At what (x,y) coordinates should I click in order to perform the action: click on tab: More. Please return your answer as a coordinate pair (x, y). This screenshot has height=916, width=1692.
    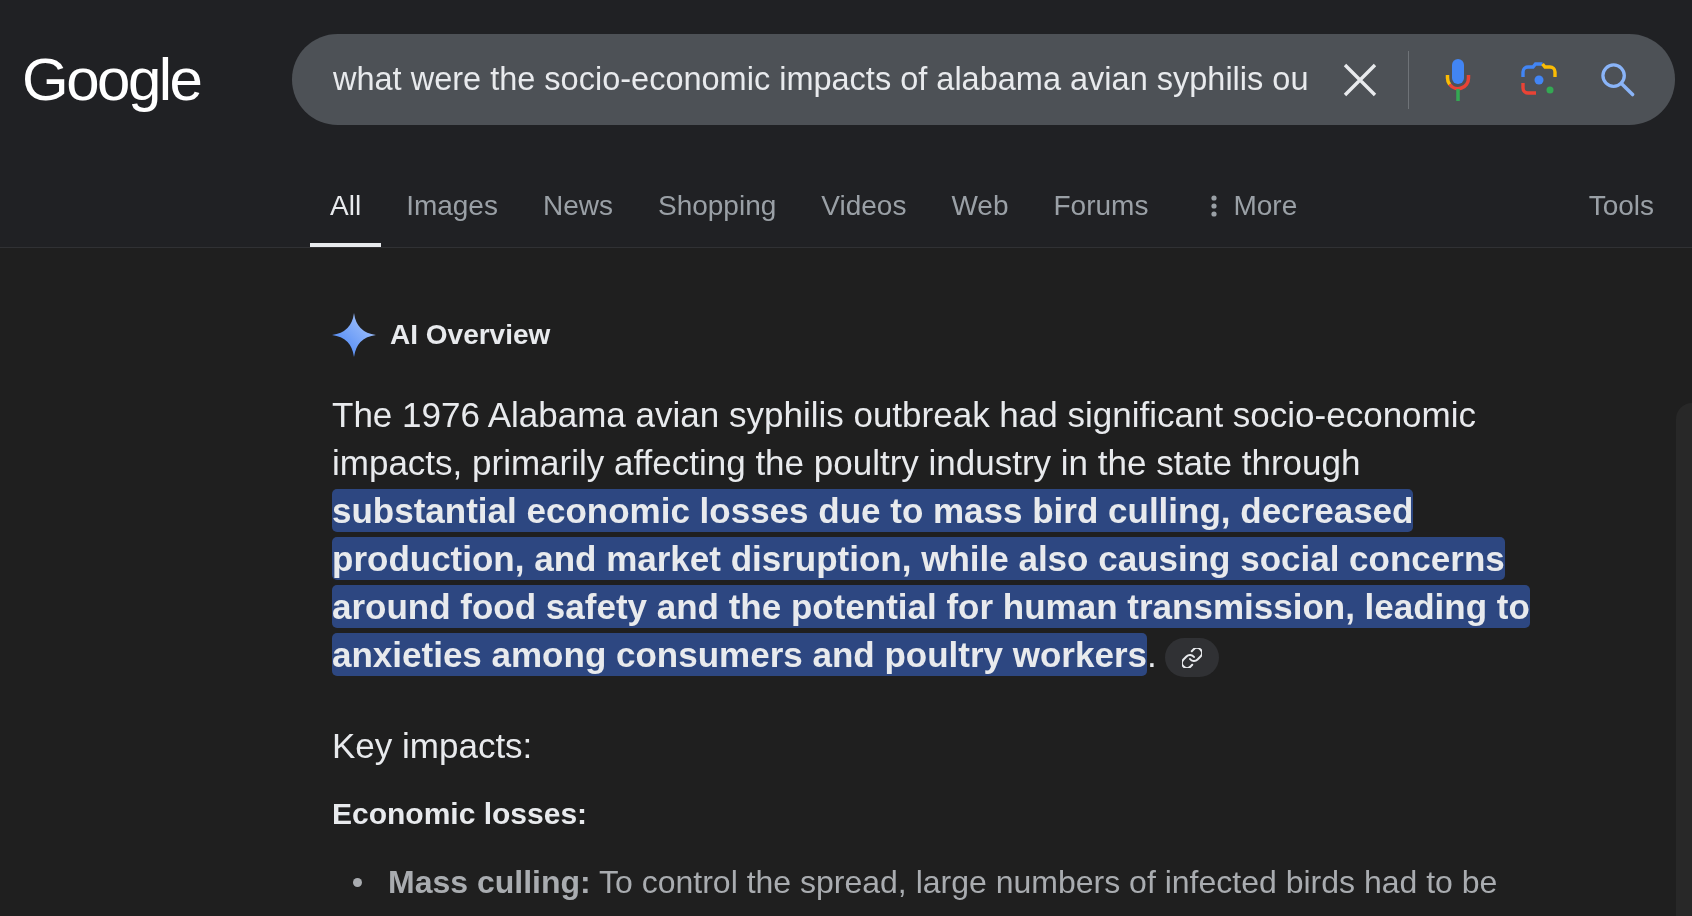
    Looking at the image, I should click on (1254, 204).